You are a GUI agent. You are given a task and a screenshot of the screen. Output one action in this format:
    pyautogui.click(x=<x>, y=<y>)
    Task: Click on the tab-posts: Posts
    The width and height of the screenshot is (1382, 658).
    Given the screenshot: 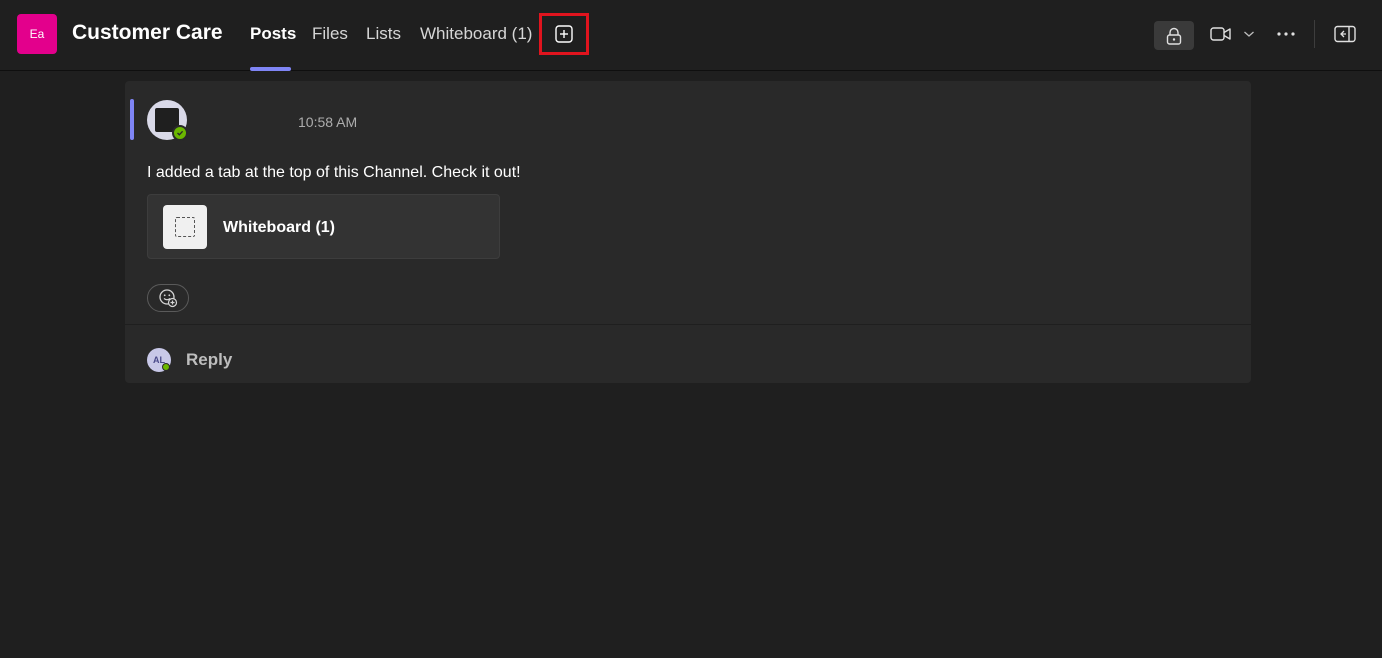 What is the action you would take?
    pyautogui.click(x=273, y=34)
    